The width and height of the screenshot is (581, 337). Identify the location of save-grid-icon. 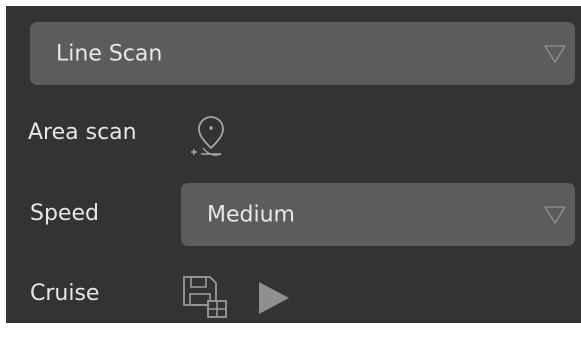
(206, 297).